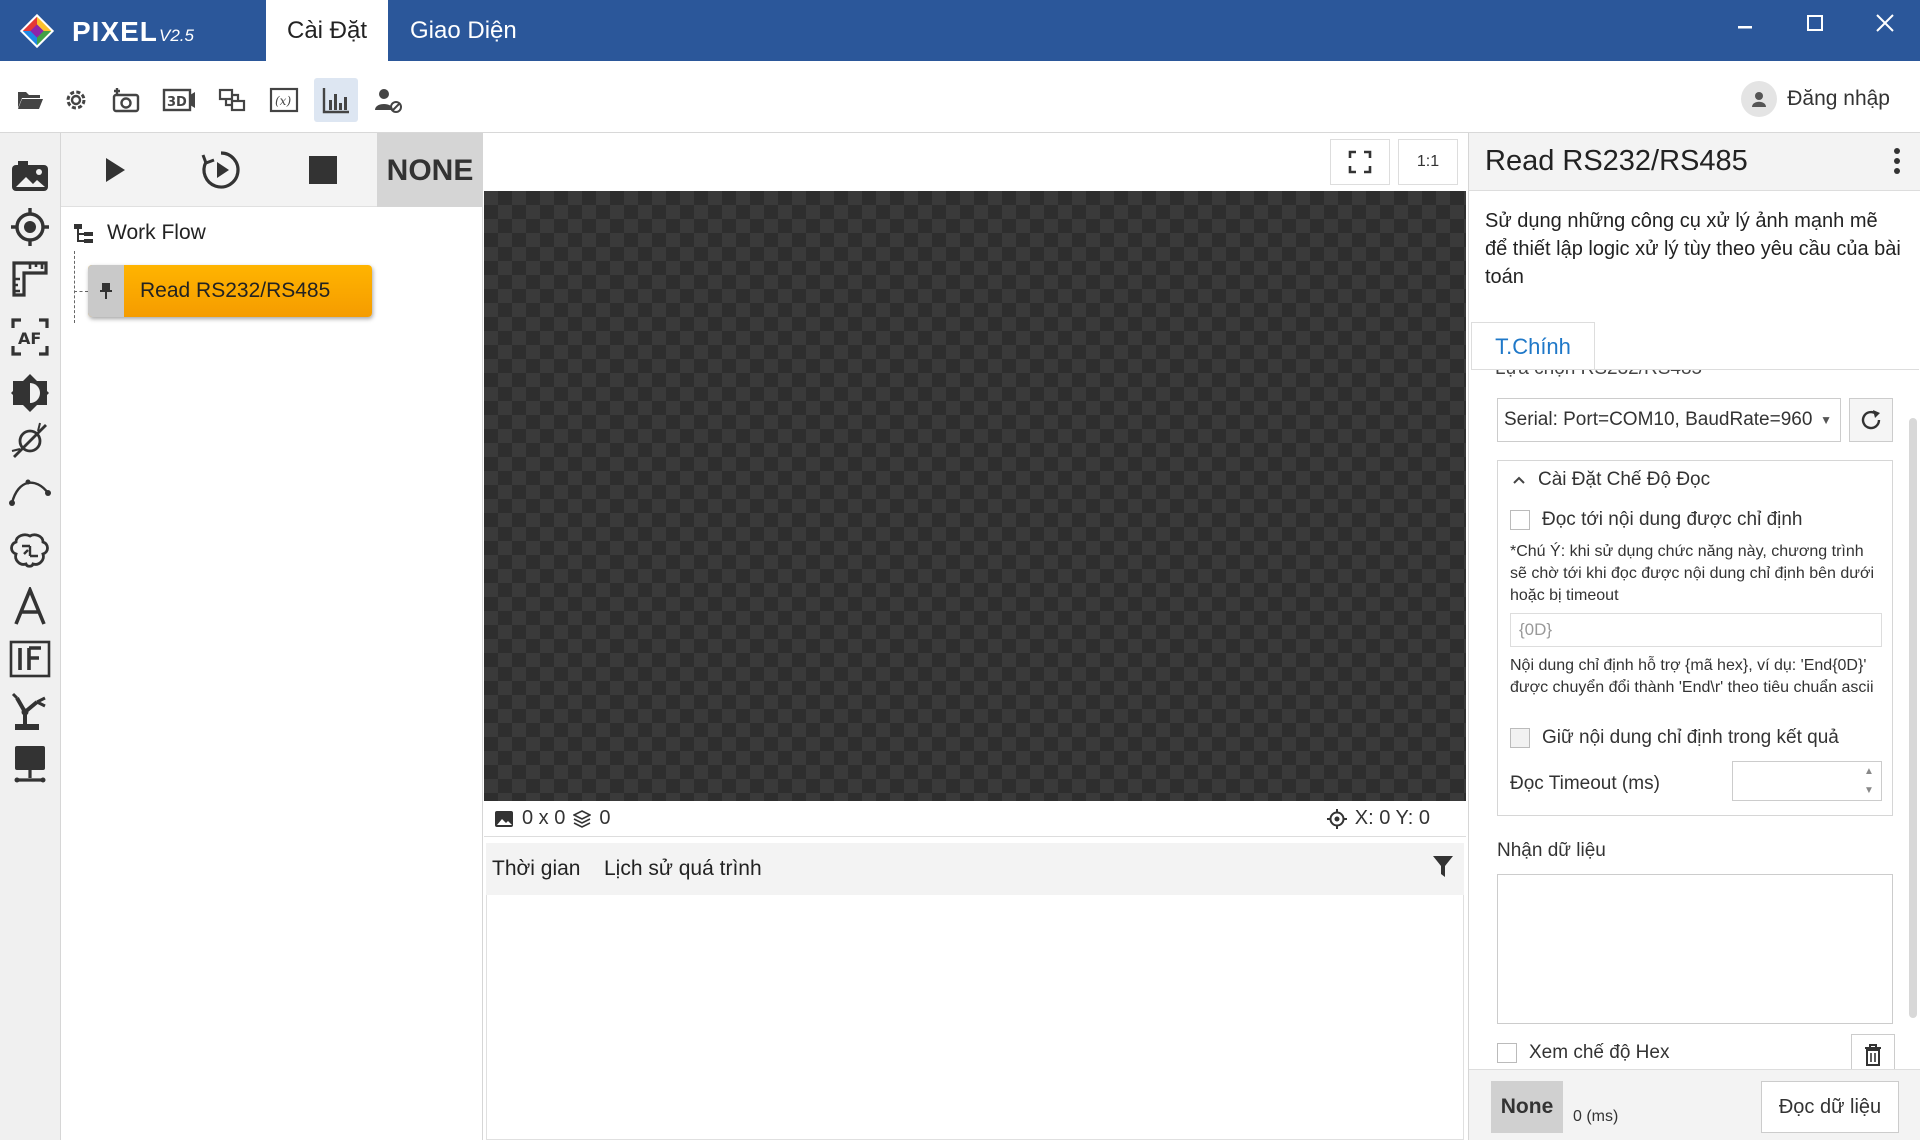 Image resolution: width=1920 pixels, height=1140 pixels. What do you see at coordinates (30, 765) in the screenshot?
I see `tool-monitor` at bounding box center [30, 765].